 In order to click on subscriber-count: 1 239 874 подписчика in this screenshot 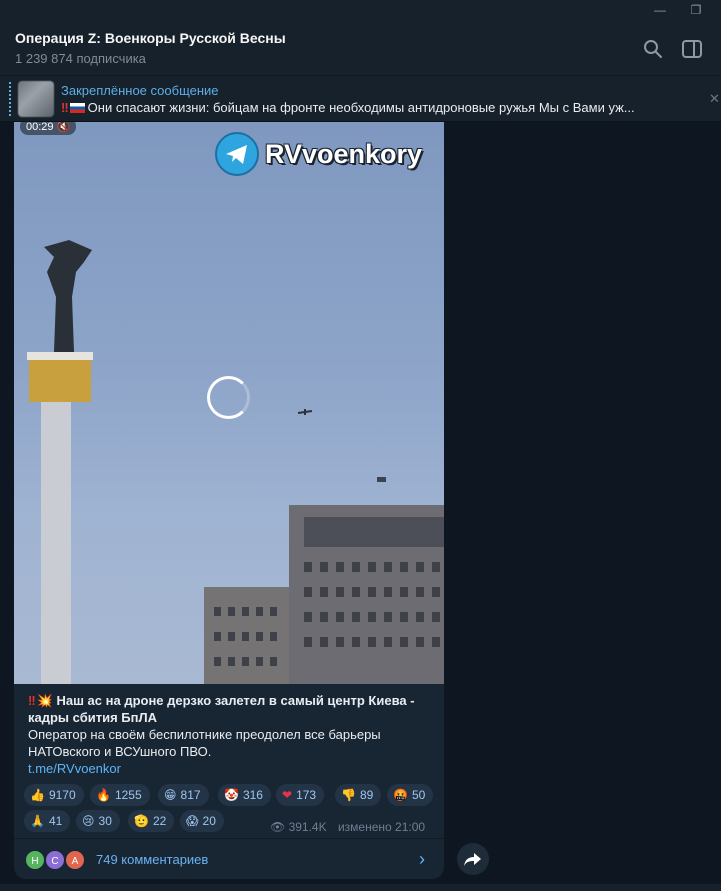, I will do `click(80, 58)`.